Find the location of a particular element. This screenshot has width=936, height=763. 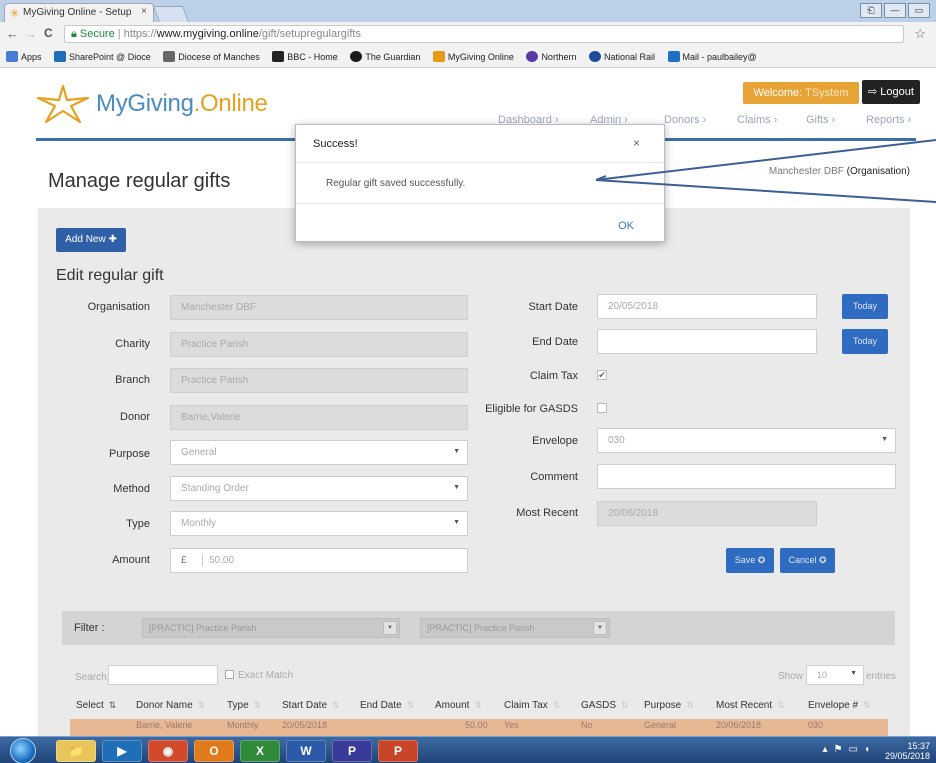

windows-taskbar: 📁 ▶ ◉ O X W P P ▴⚑▭◖ 15:37 29/05/2018 is located at coordinates (468, 749).